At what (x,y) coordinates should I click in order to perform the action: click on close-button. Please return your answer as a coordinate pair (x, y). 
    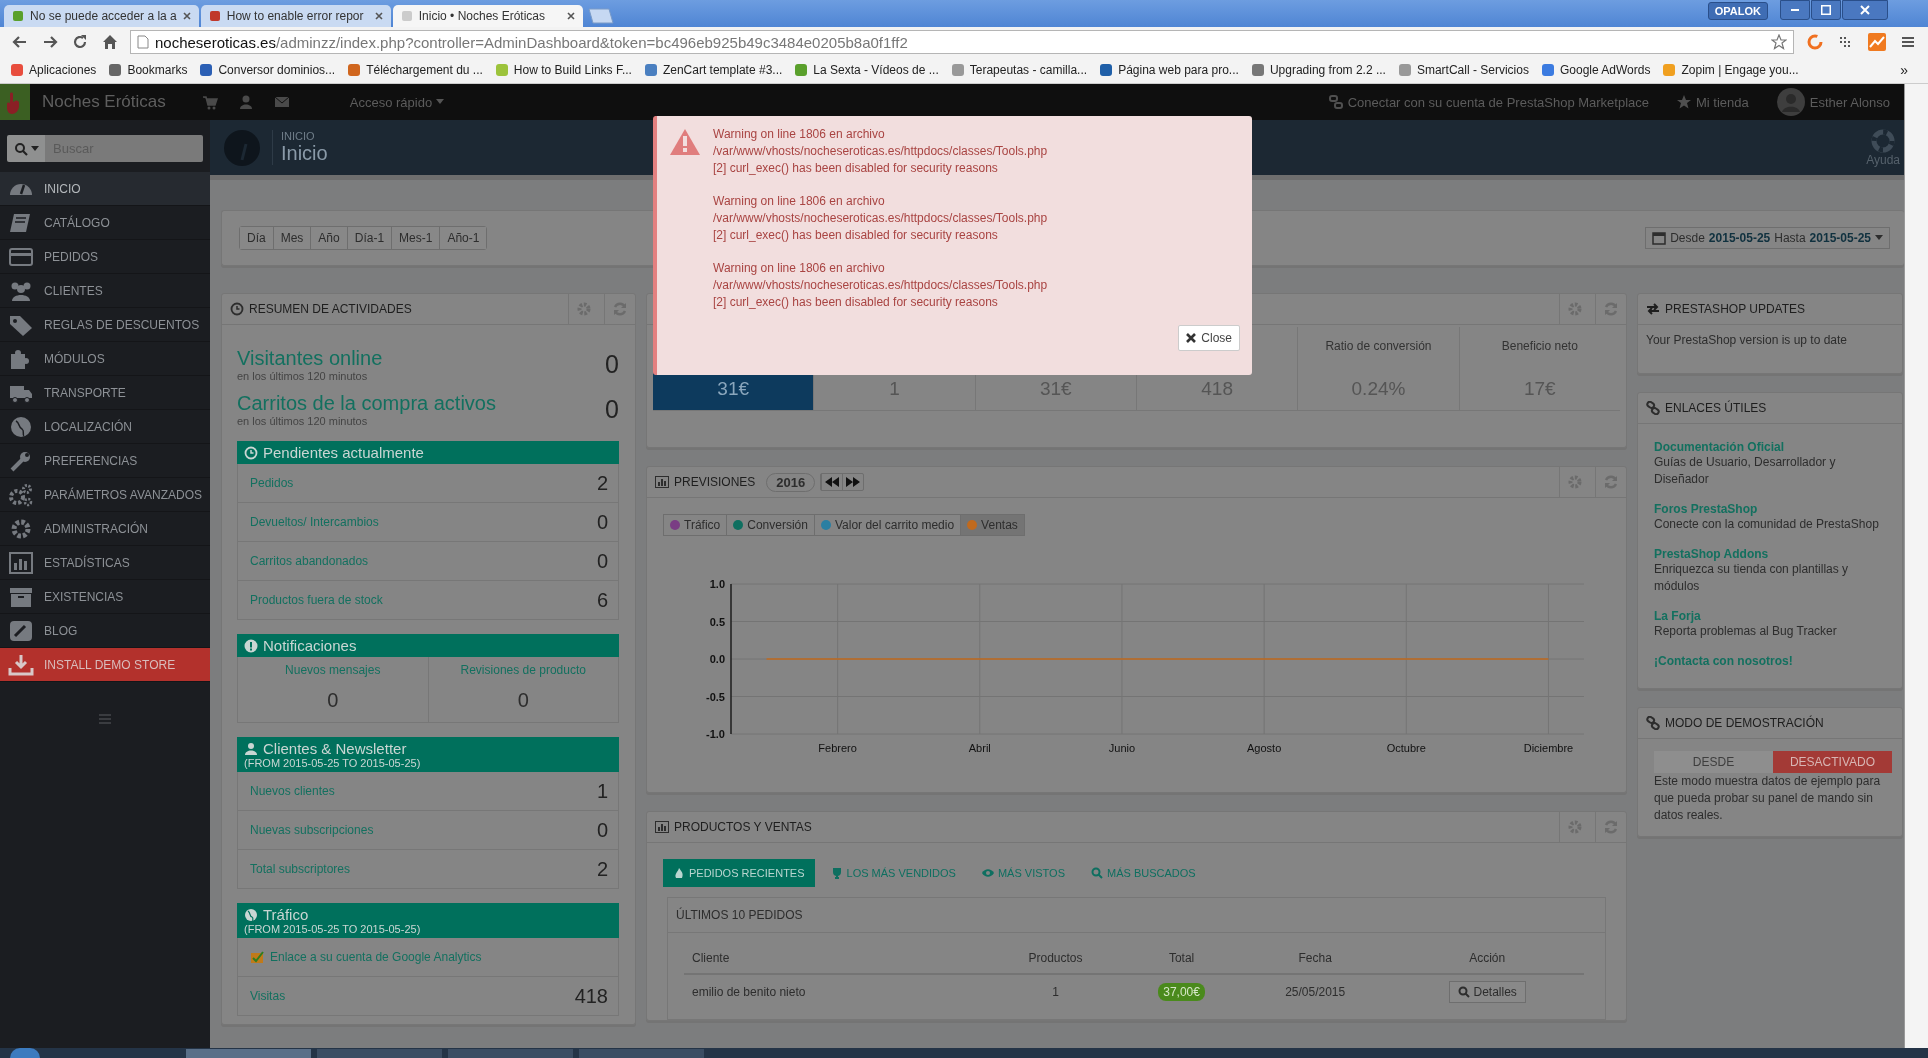
    Looking at the image, I should click on (1865, 10).